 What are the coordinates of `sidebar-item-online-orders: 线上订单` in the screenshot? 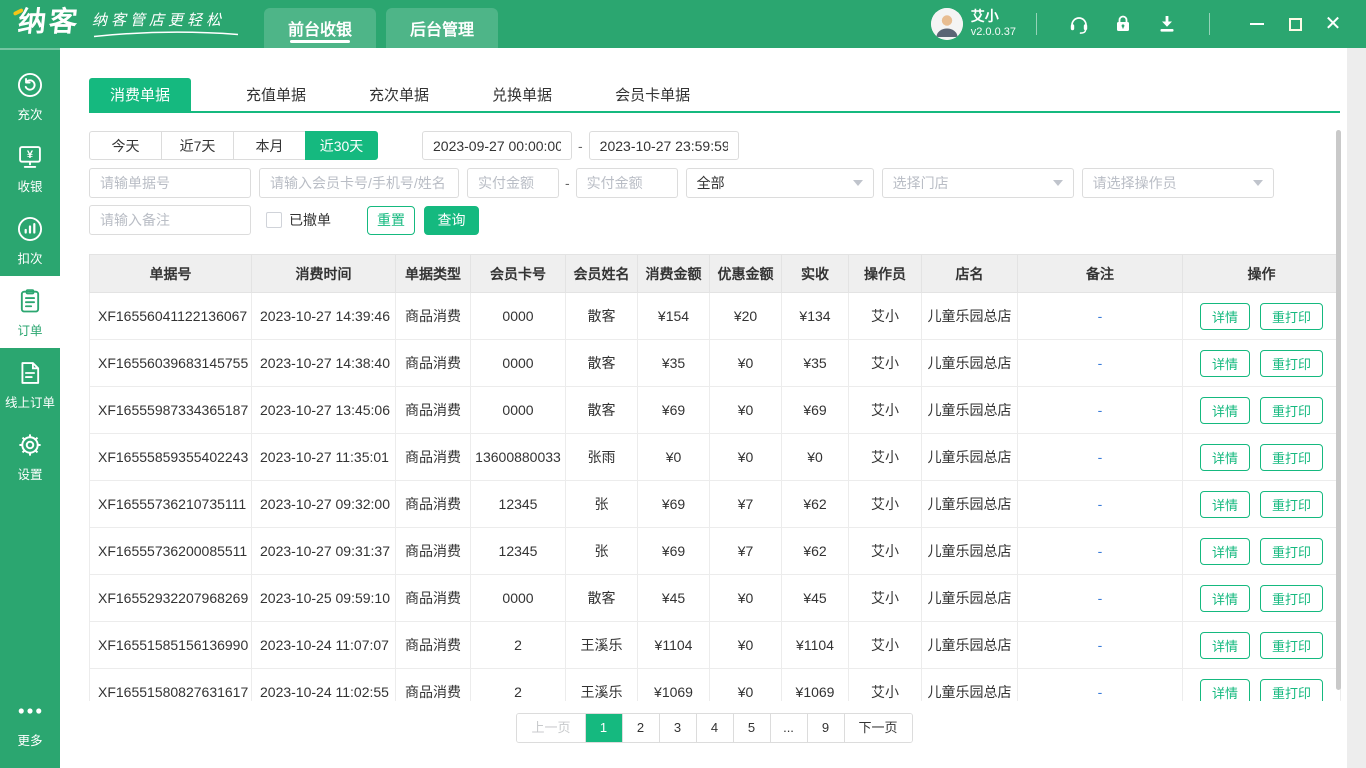 It's located at (30, 384).